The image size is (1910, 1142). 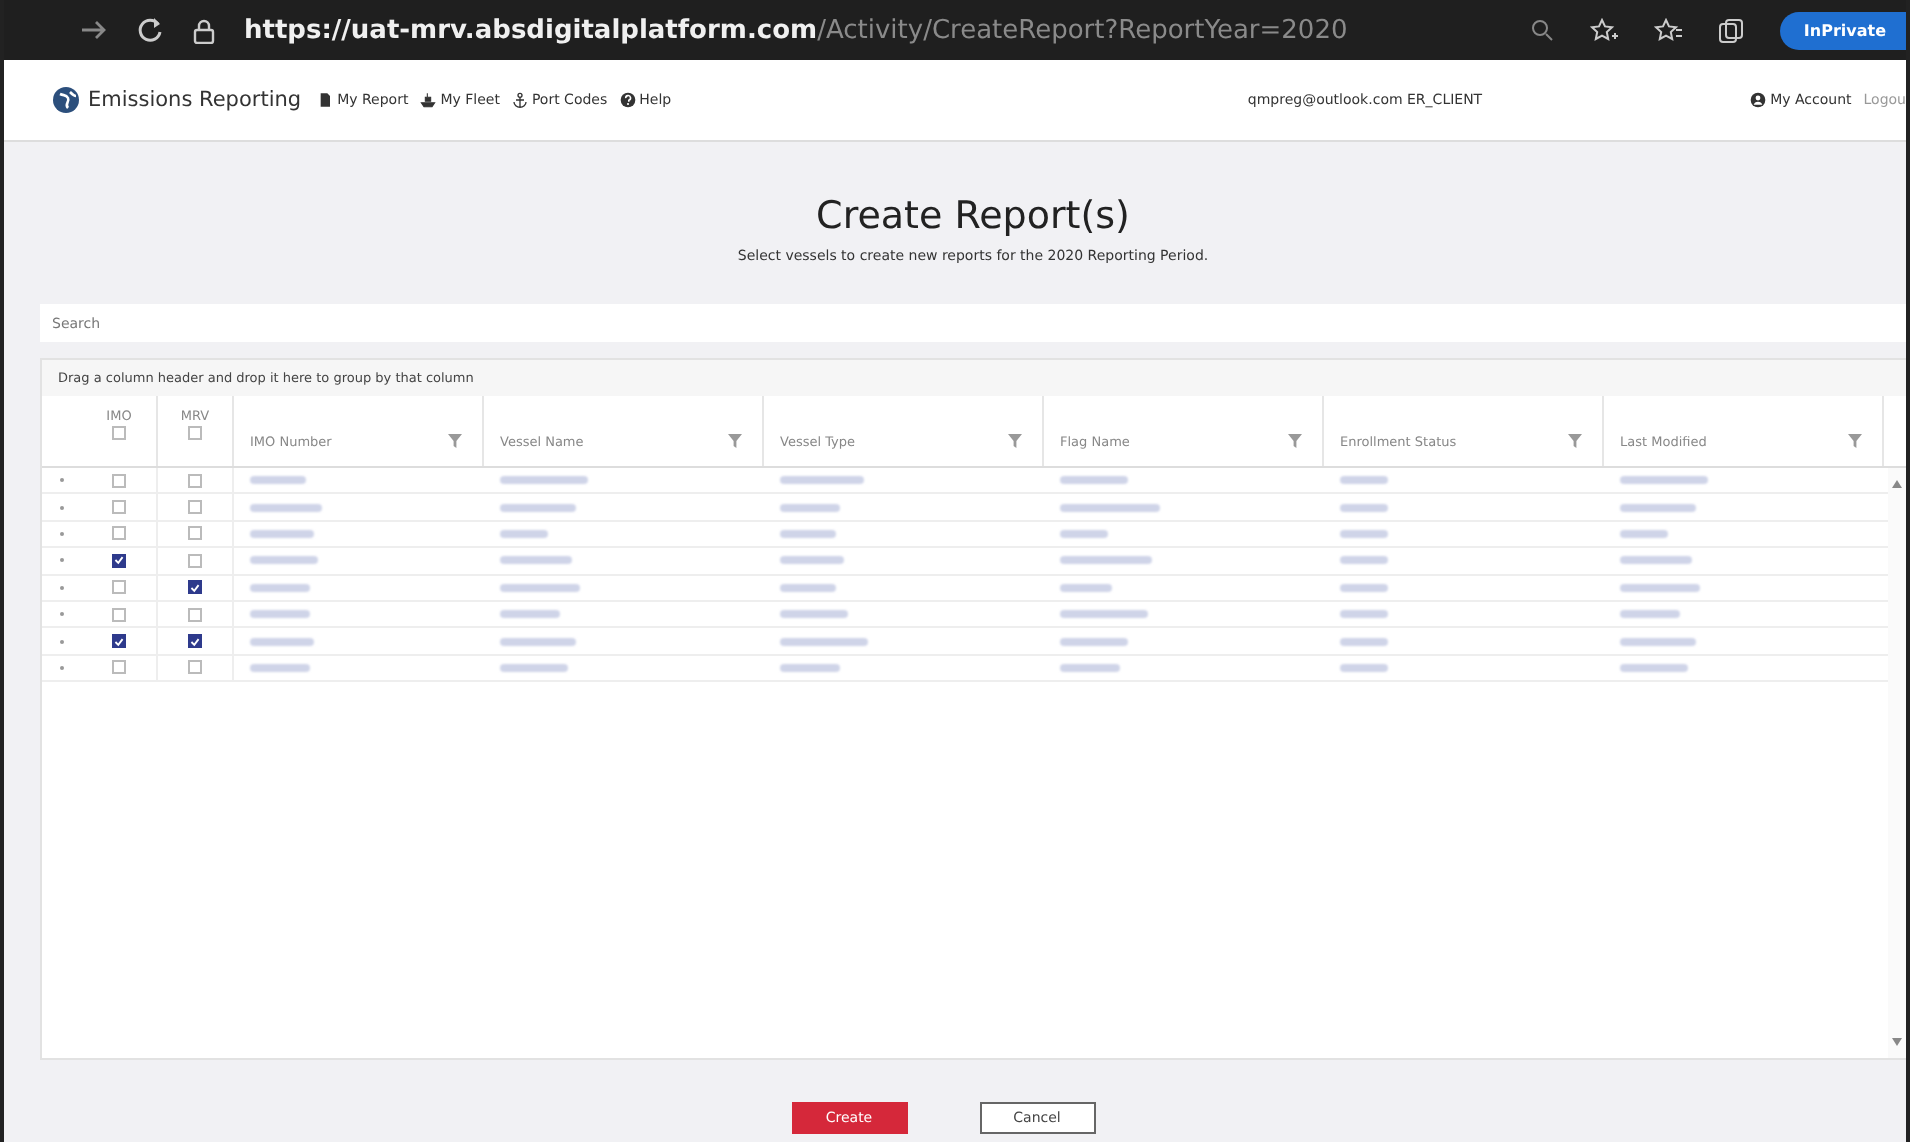 What do you see at coordinates (627, 100) in the screenshot?
I see `help-icon` at bounding box center [627, 100].